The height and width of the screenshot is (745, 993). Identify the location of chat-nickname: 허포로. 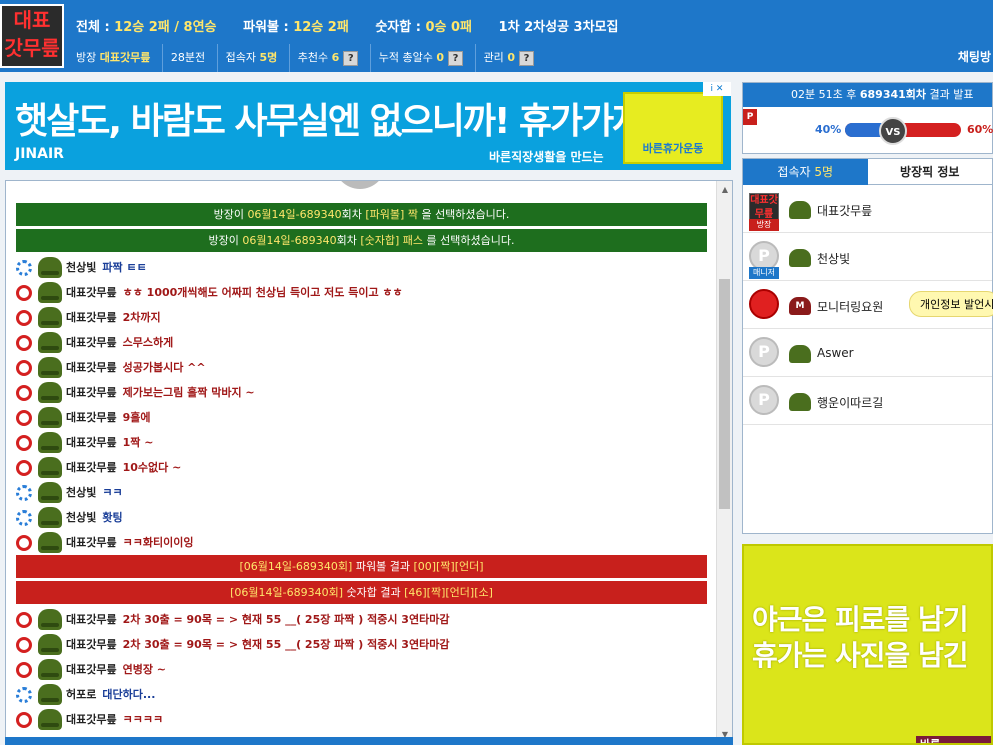
(81, 694).